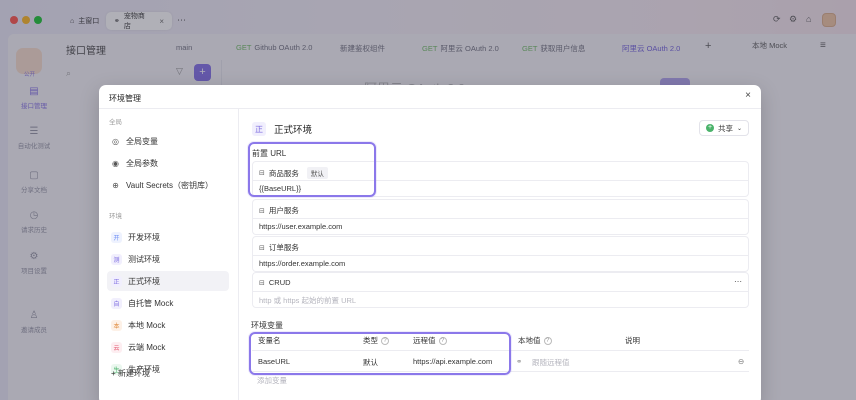 The width and height of the screenshot is (856, 400). I want to click on highlight-env-var, so click(380, 353).